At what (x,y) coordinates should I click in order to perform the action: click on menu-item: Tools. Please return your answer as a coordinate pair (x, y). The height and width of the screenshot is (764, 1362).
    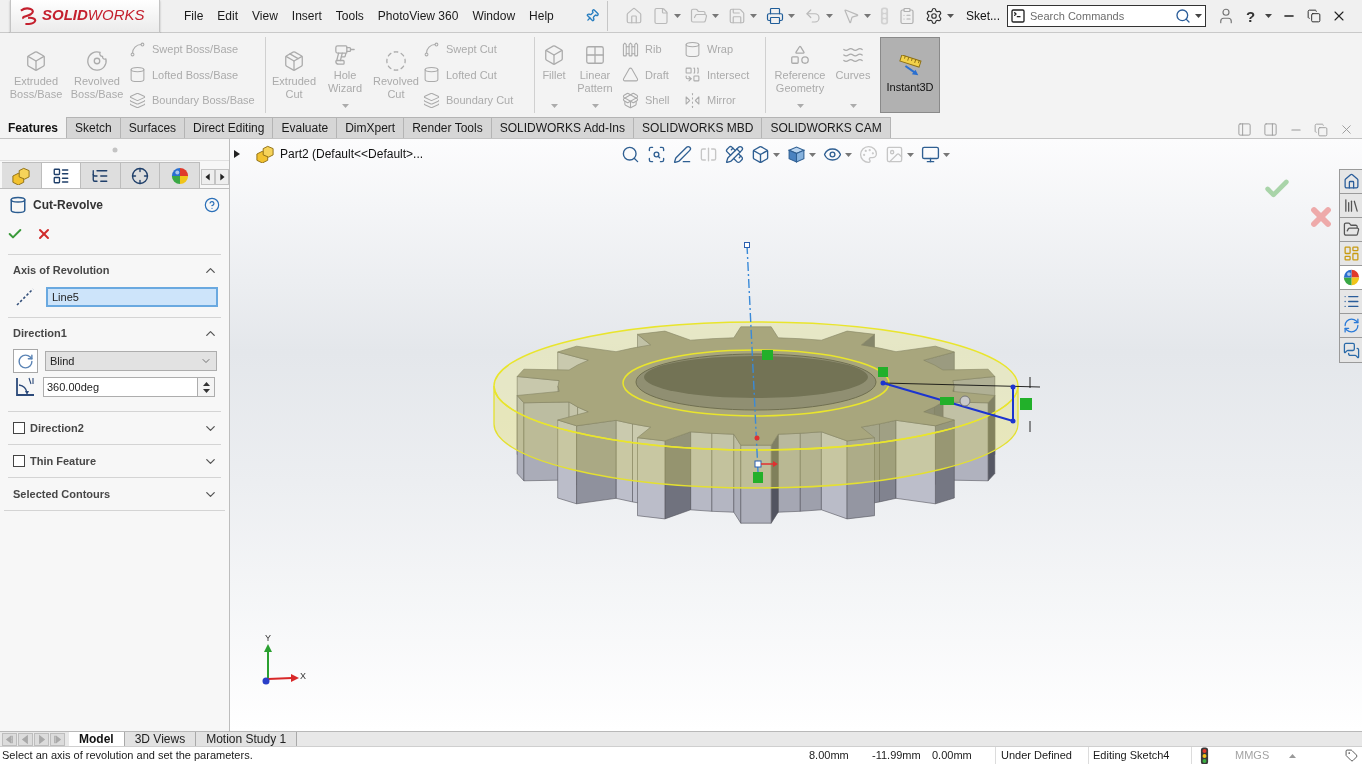
    Looking at the image, I should click on (349, 16).